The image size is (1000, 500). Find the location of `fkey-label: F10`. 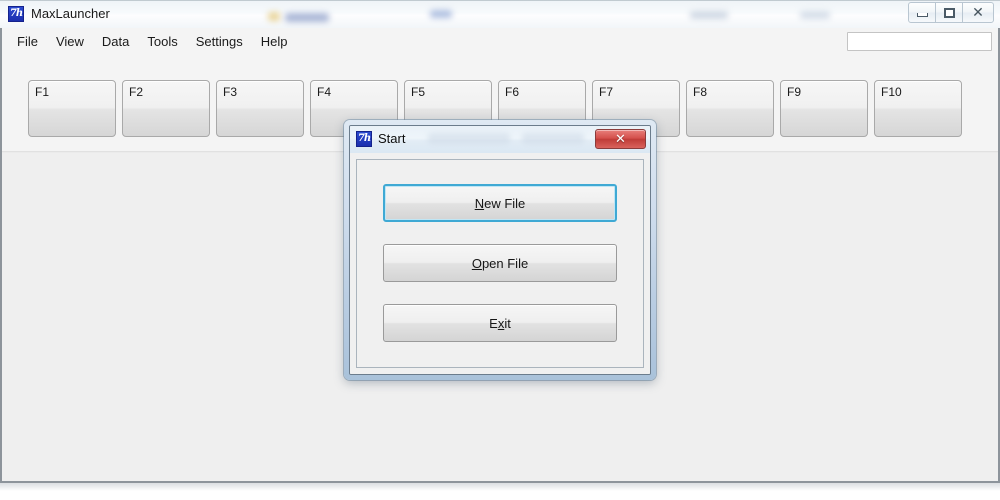

fkey-label: F10 is located at coordinates (891, 92).